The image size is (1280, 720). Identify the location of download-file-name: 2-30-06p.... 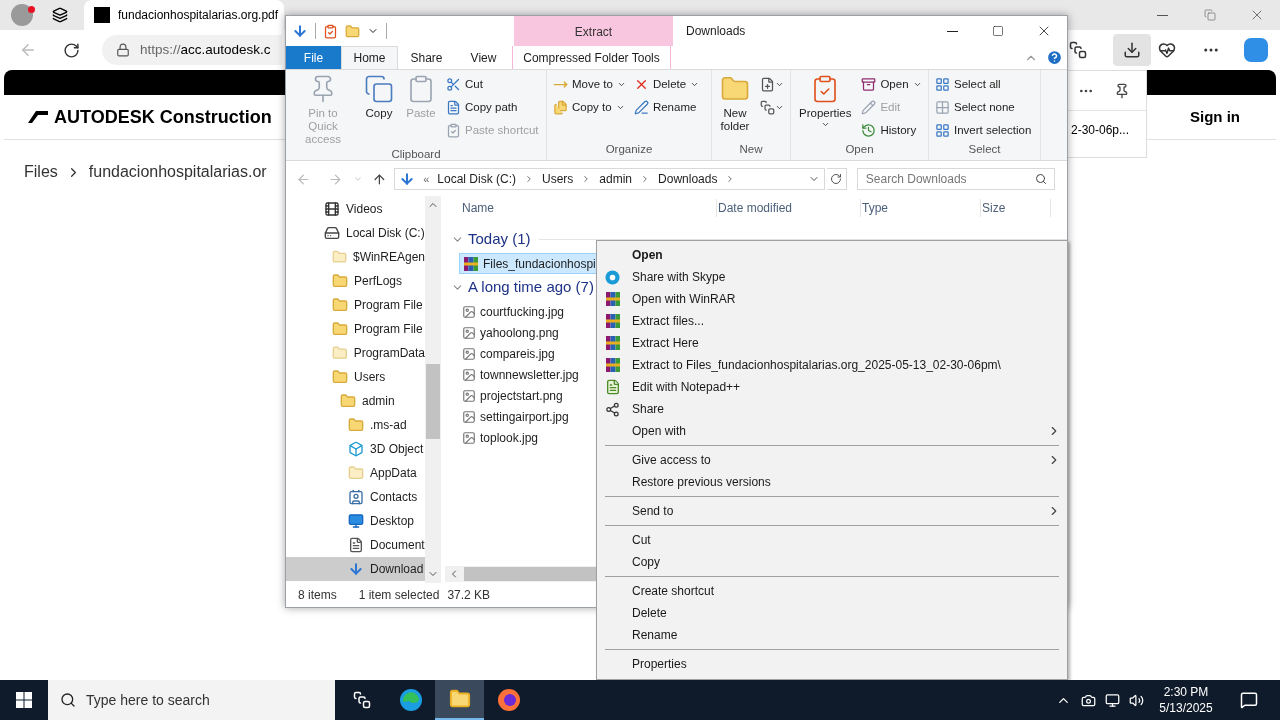
(1108, 130).